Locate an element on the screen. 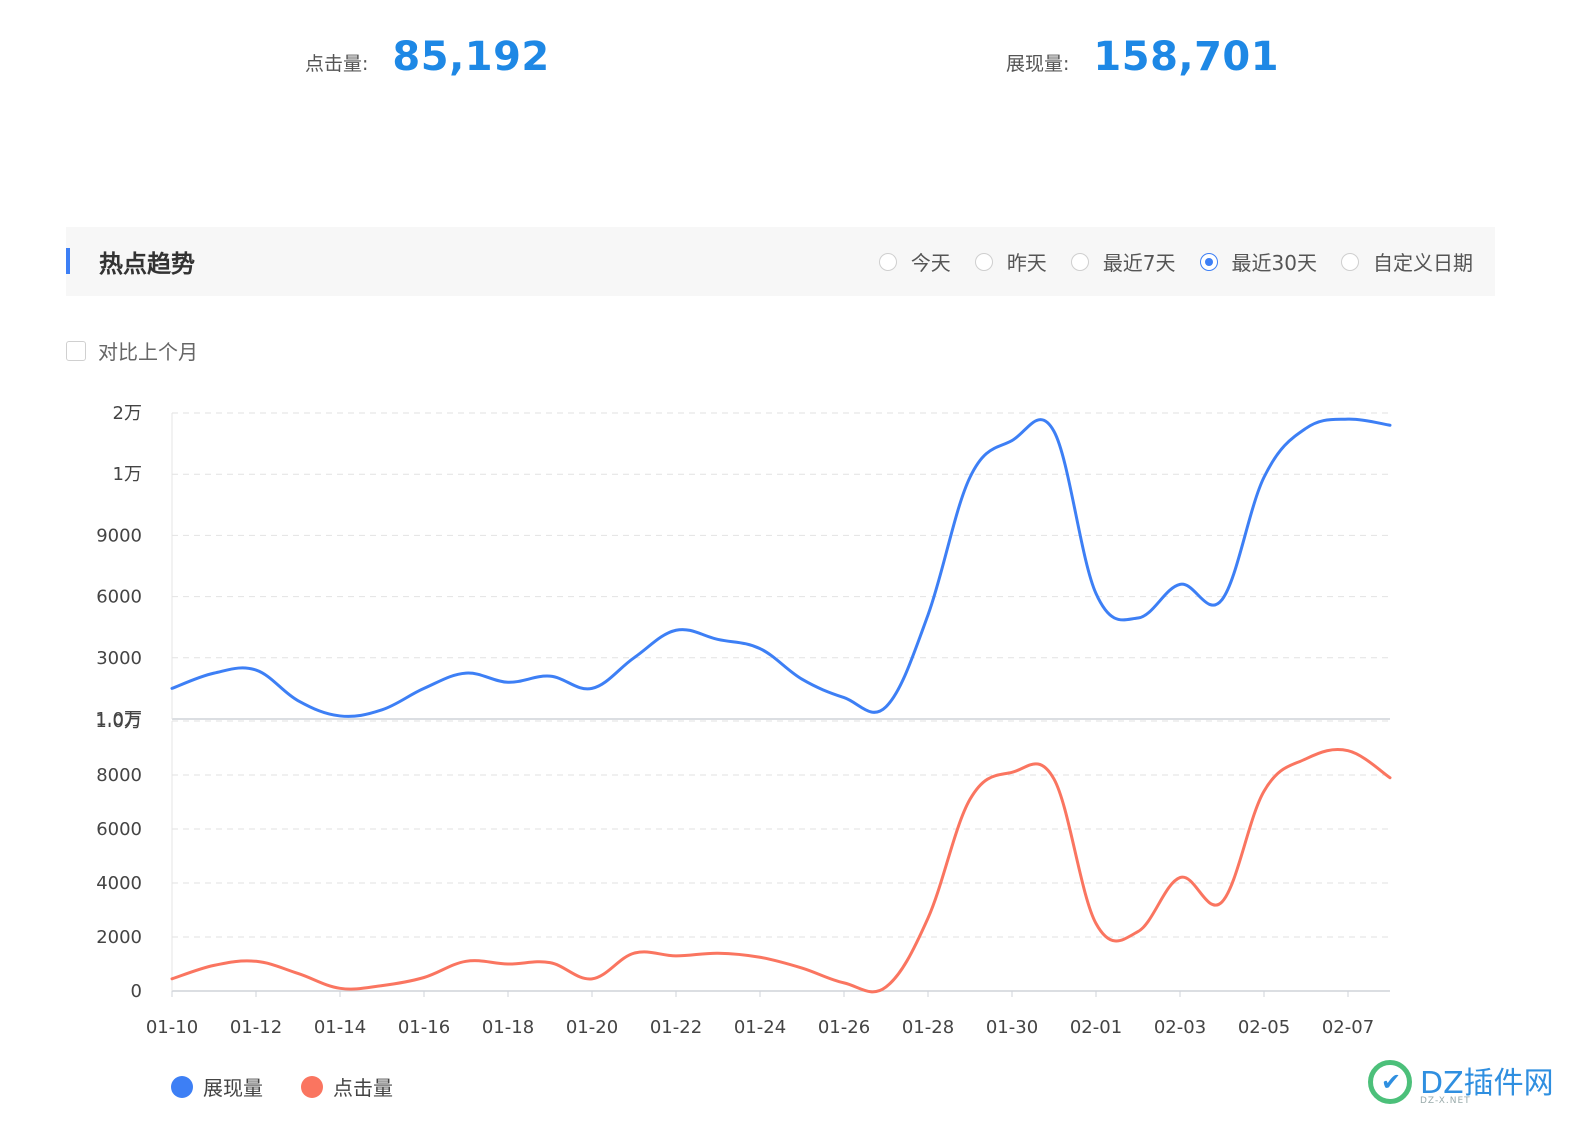 This screenshot has height=1128, width=1574. x-tick-label: 01-26 is located at coordinates (844, 1027).